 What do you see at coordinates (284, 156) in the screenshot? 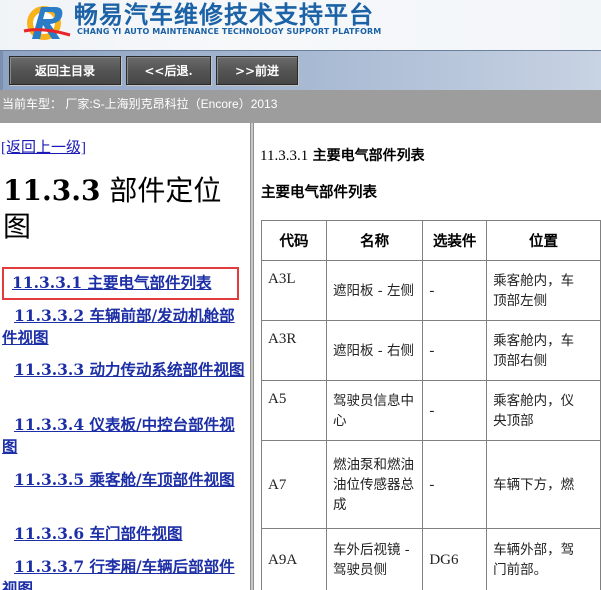
I see `crumb-number: 11.3.3.1` at bounding box center [284, 156].